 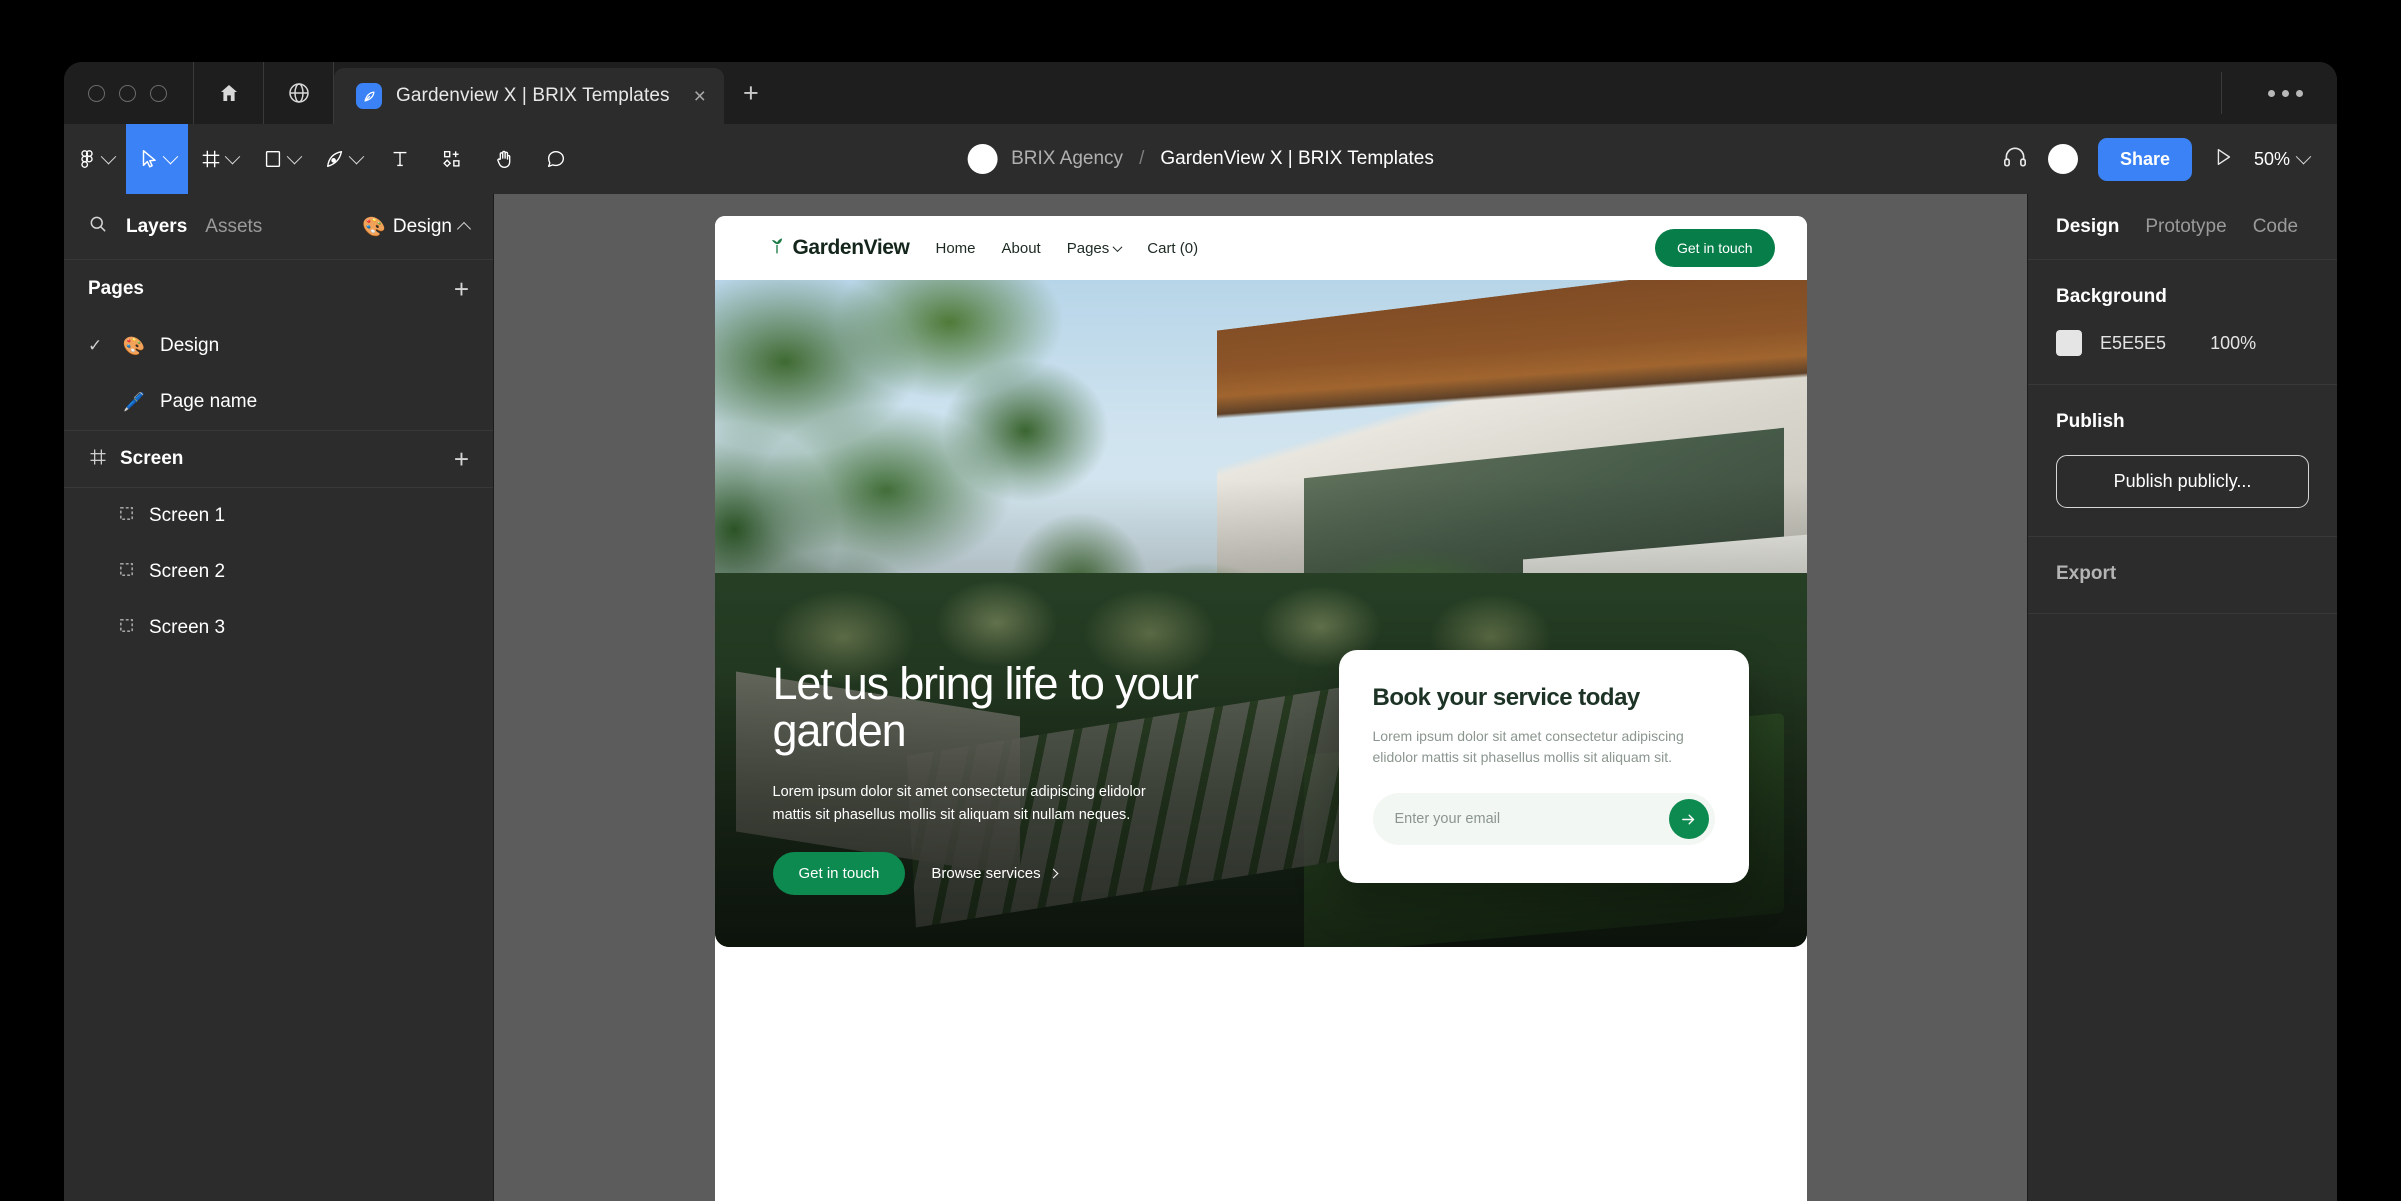 What do you see at coordinates (152, 458) in the screenshot?
I see `screen-section-title: Screen` at bounding box center [152, 458].